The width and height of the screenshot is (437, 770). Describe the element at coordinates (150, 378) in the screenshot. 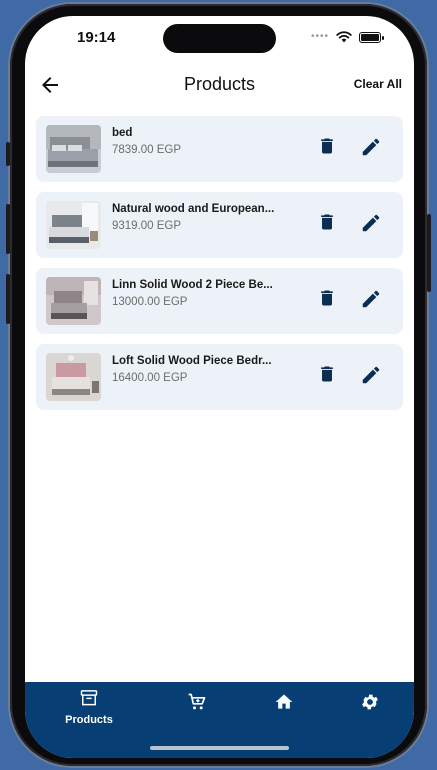

I see `product-price: 16400.00 EGP` at that location.